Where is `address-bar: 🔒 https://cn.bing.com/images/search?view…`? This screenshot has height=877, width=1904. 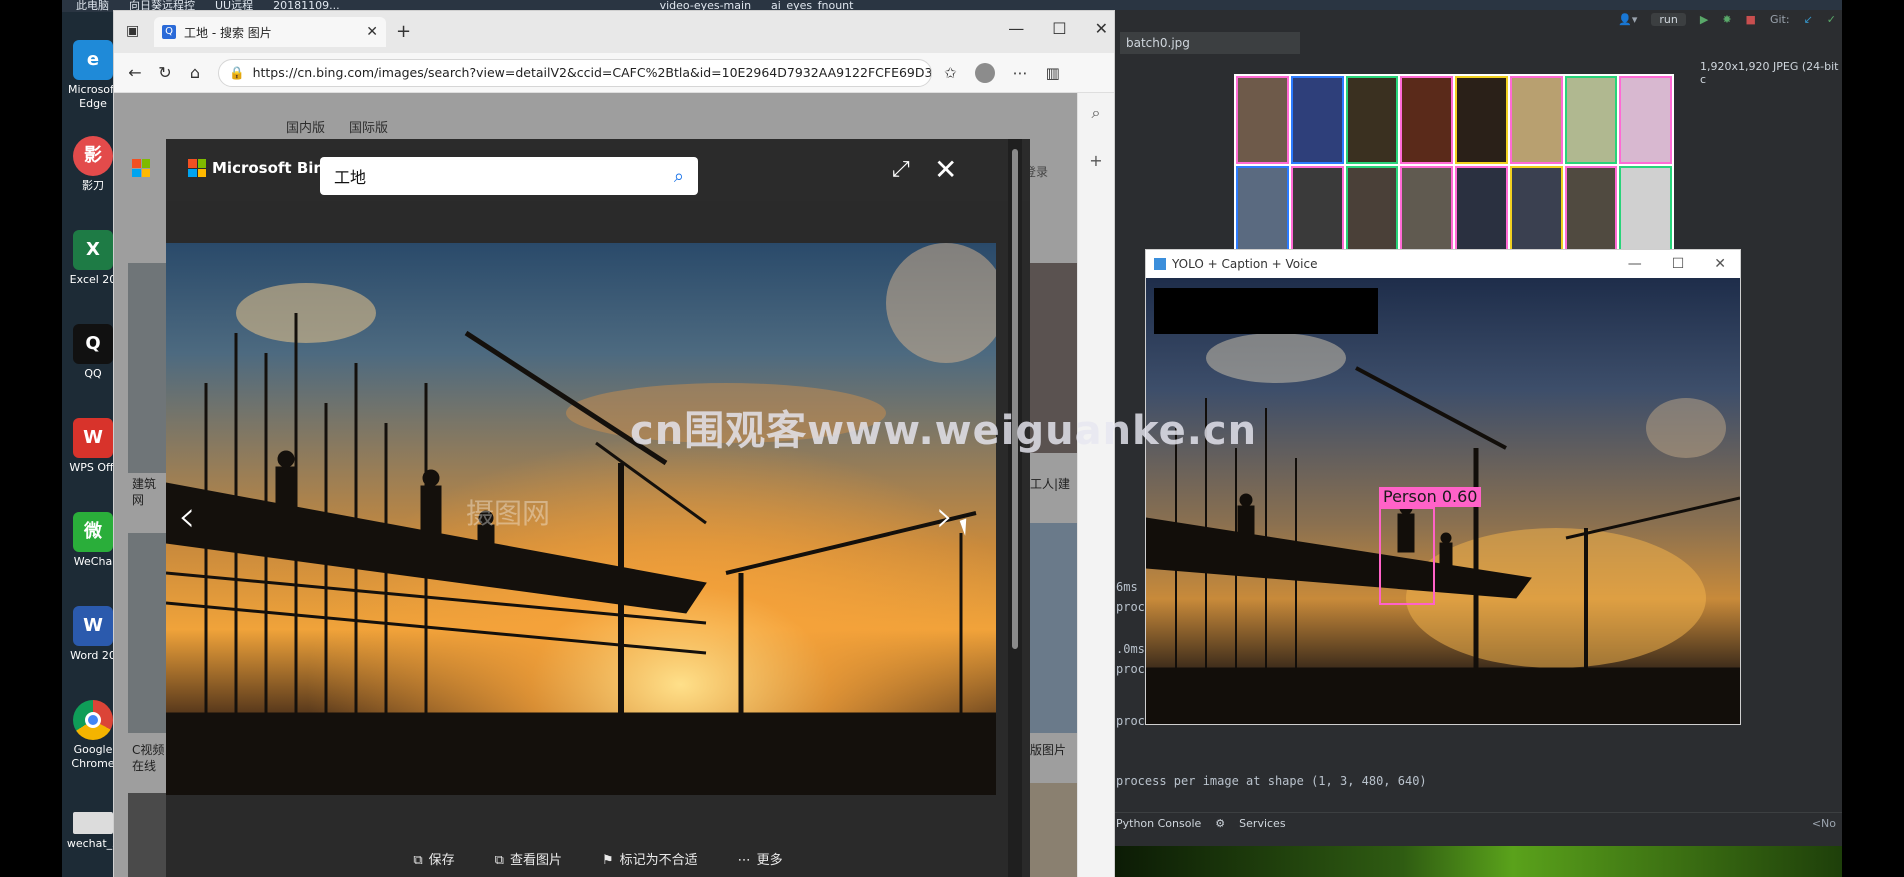
address-bar: 🔒 https://cn.bing.com/images/search?view… is located at coordinates (575, 72).